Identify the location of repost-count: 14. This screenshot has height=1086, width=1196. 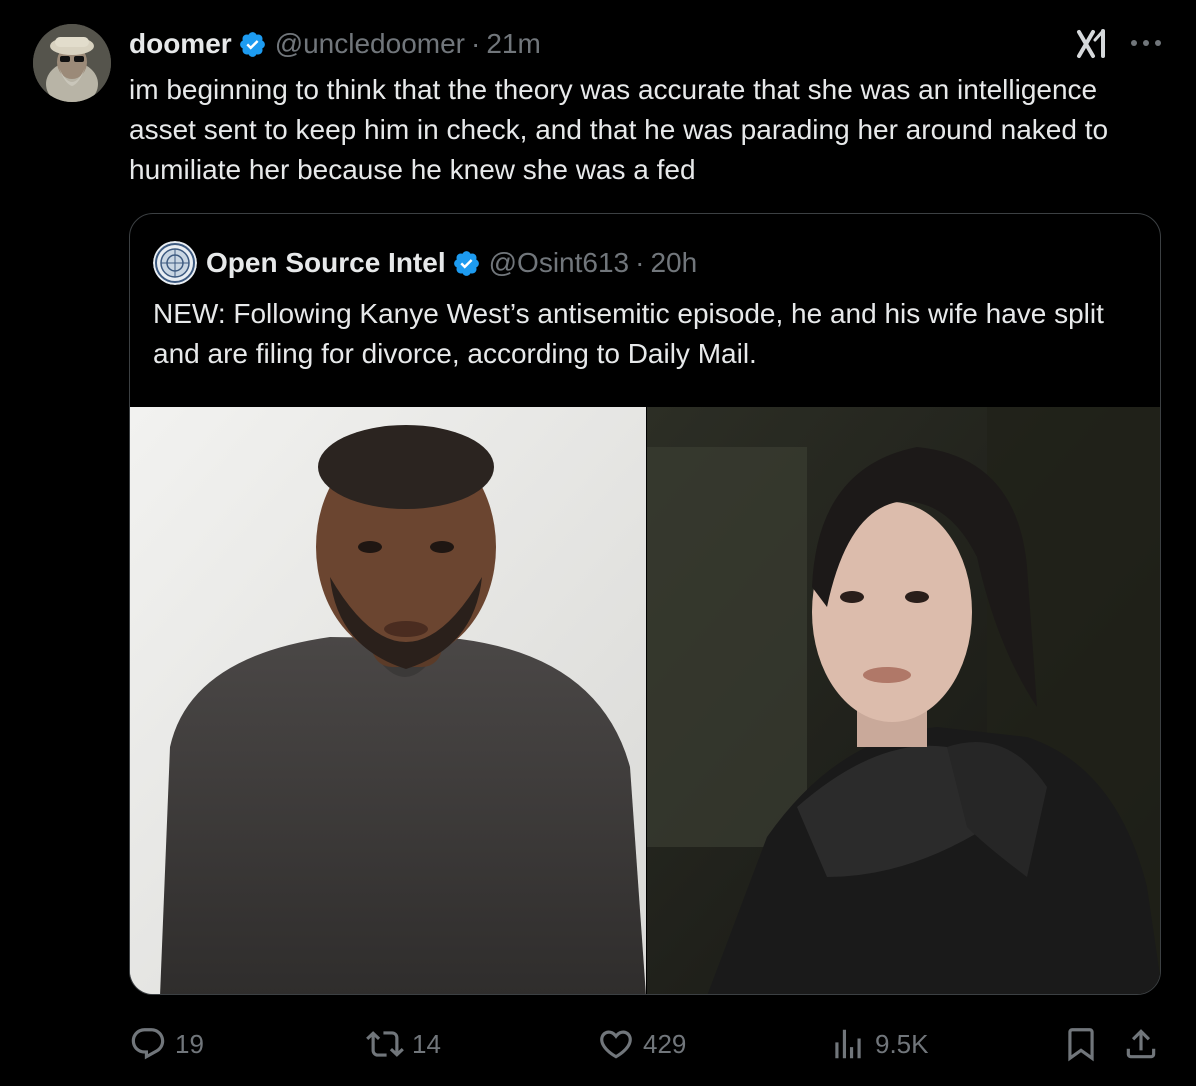
(426, 1043).